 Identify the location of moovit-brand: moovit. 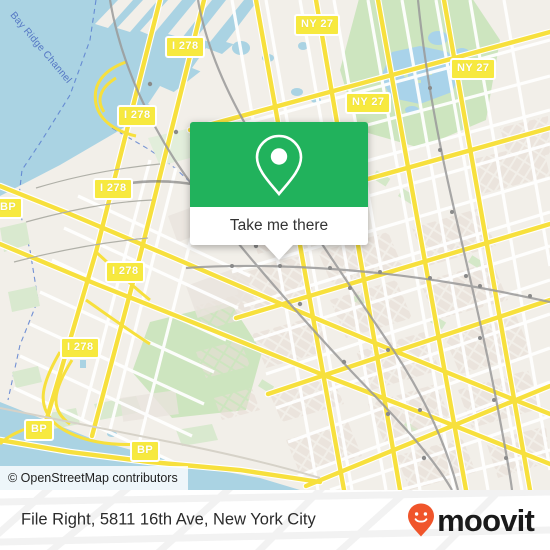
(470, 520).